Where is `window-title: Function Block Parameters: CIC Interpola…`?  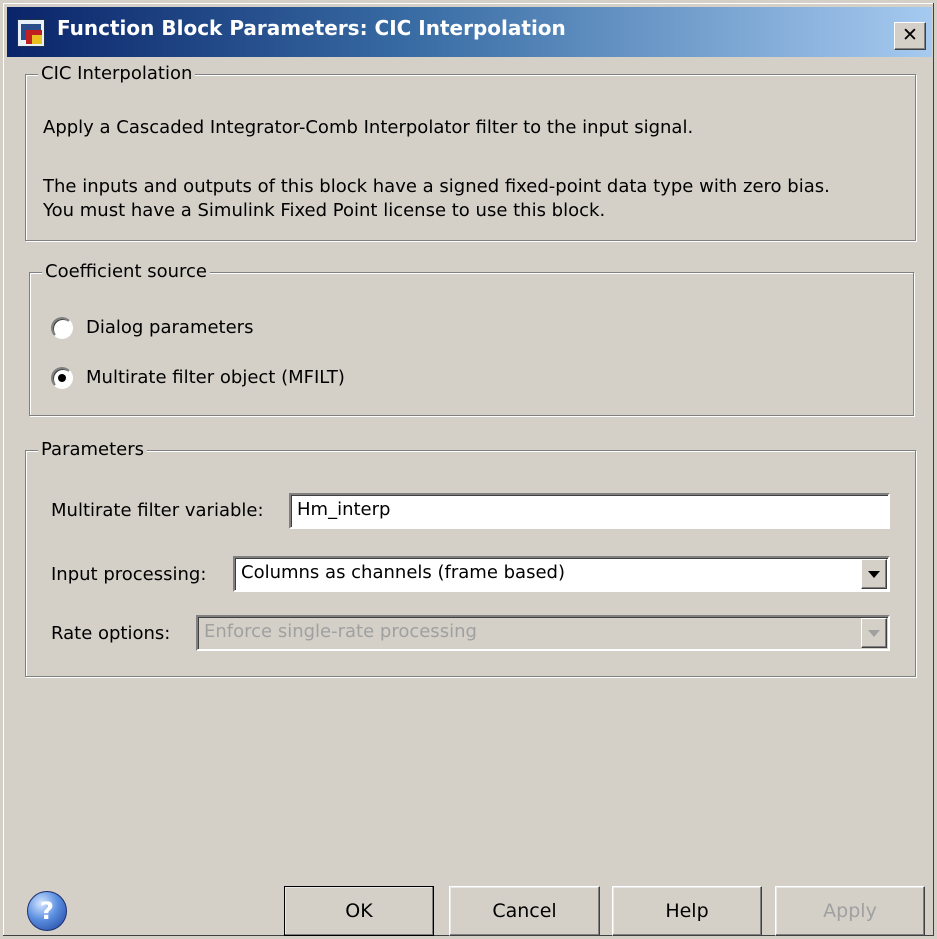
window-title: Function Block Parameters: CIC Interpola… is located at coordinates (311, 28).